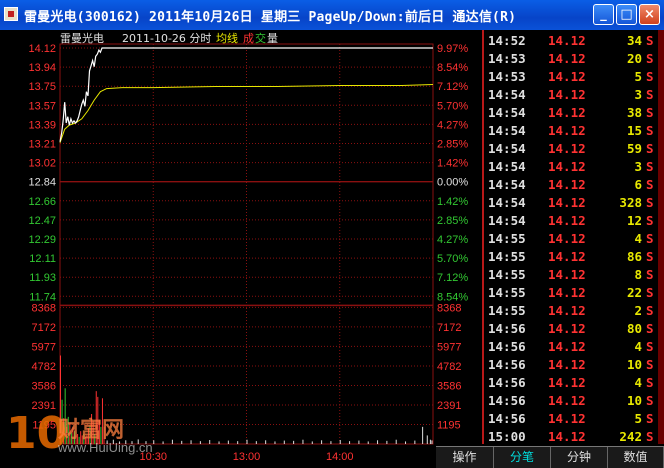  What do you see at coordinates (507, 58) in the screenshot?
I see `tick-time: 14:53` at bounding box center [507, 58].